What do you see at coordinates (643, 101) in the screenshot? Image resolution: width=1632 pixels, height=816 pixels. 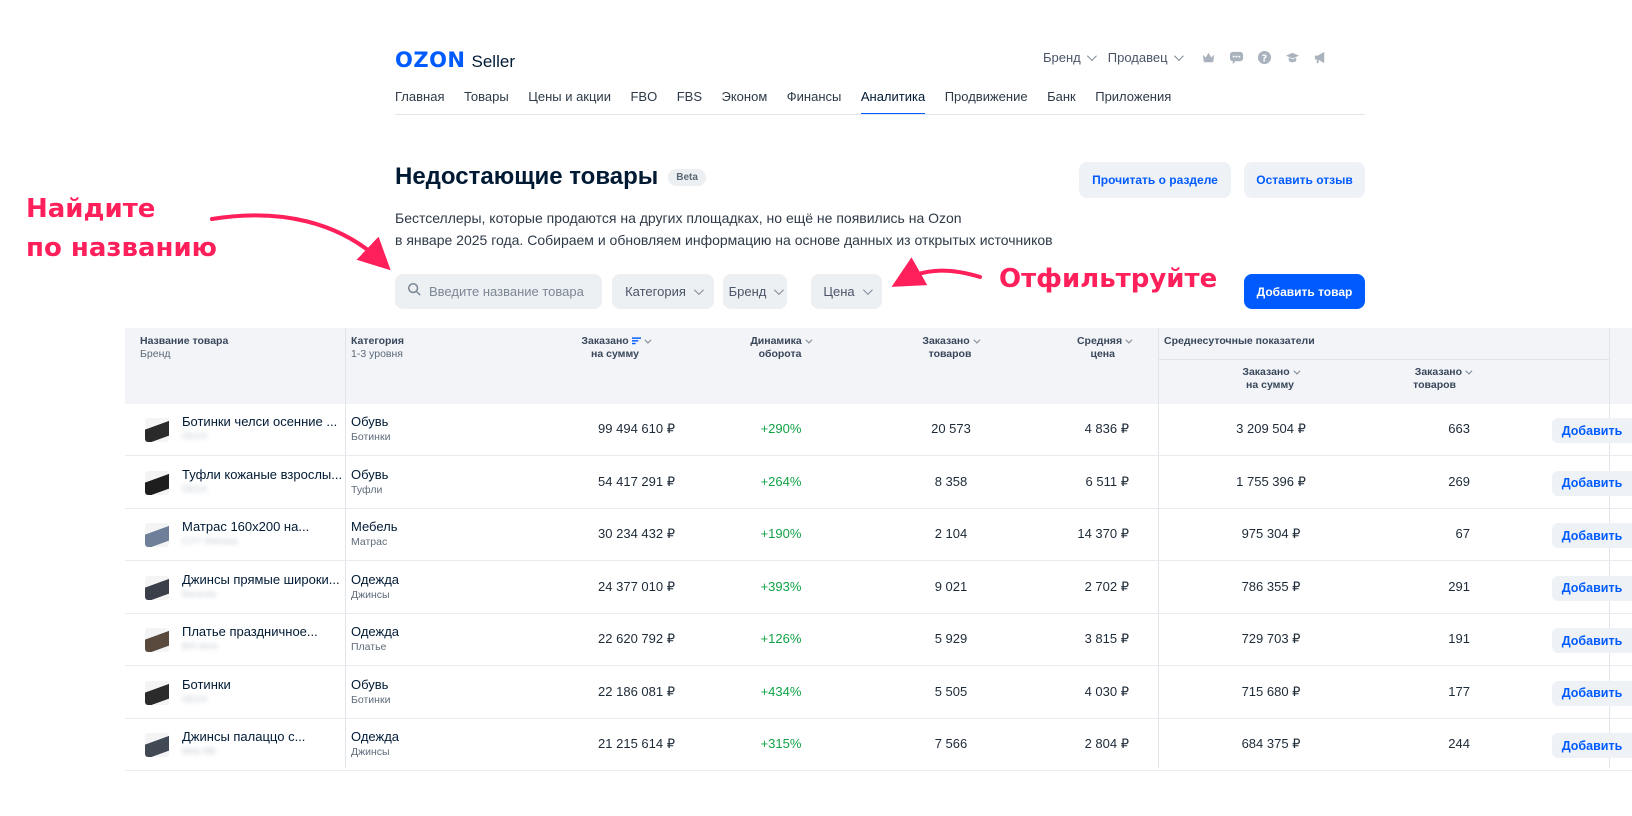 I see `nav-item-fbo: FBO` at bounding box center [643, 101].